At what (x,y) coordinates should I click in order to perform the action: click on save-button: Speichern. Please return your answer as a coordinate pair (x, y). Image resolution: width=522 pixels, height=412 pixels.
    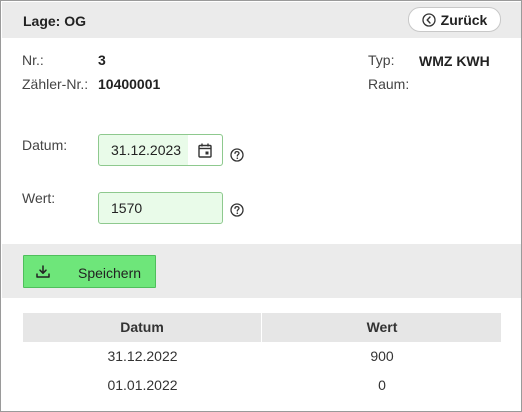
    Looking at the image, I should click on (89, 271).